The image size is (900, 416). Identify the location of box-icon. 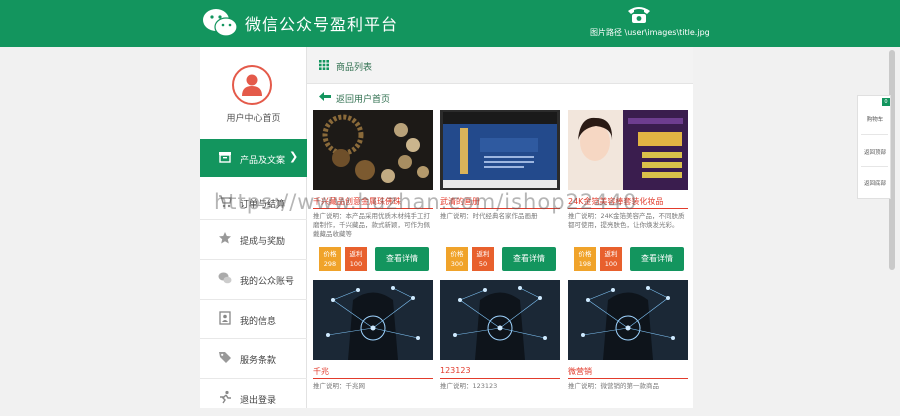
(225, 157).